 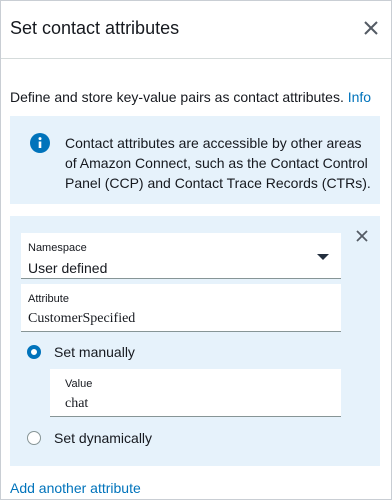 What do you see at coordinates (34, 438) in the screenshot?
I see `set-dynamically-radio` at bounding box center [34, 438].